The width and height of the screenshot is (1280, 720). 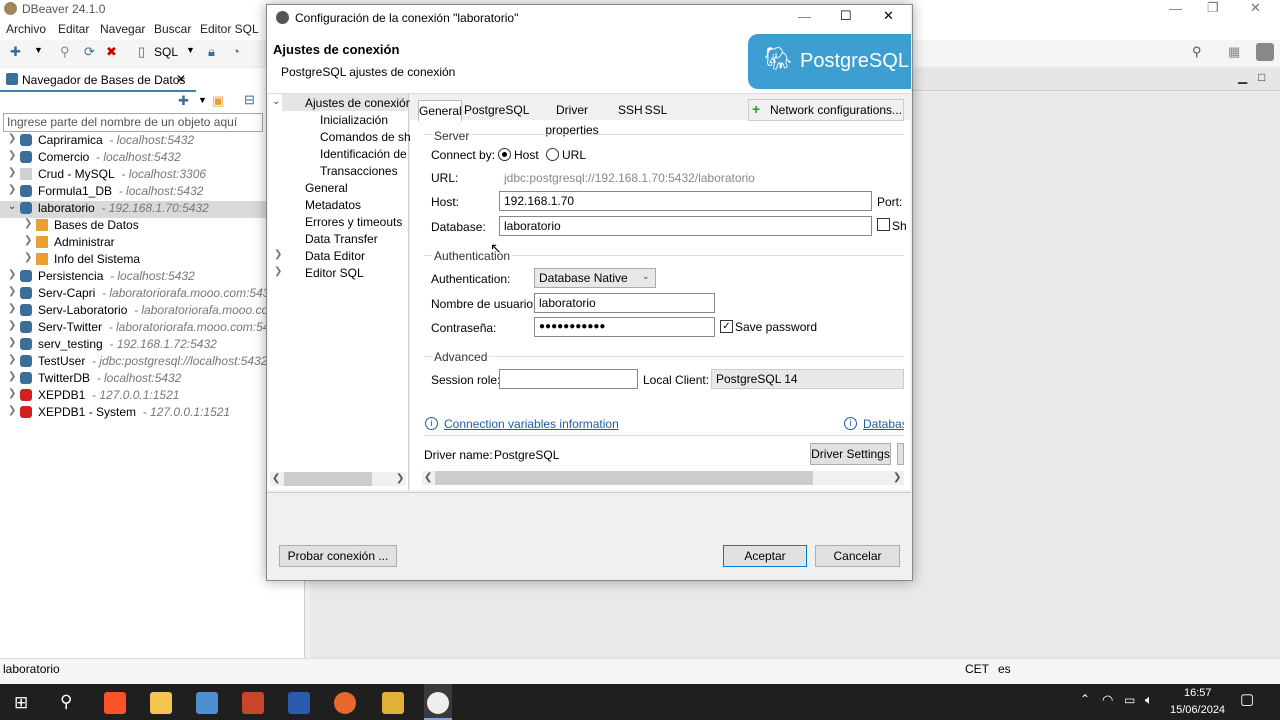 What do you see at coordinates (900, 454) in the screenshot?
I see `driver-extra-button` at bounding box center [900, 454].